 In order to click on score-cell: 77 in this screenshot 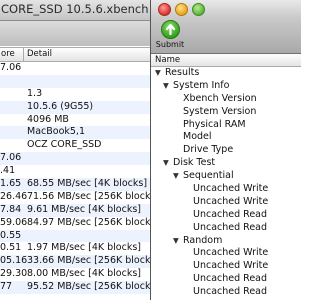, I will do `click(6, 287)`.